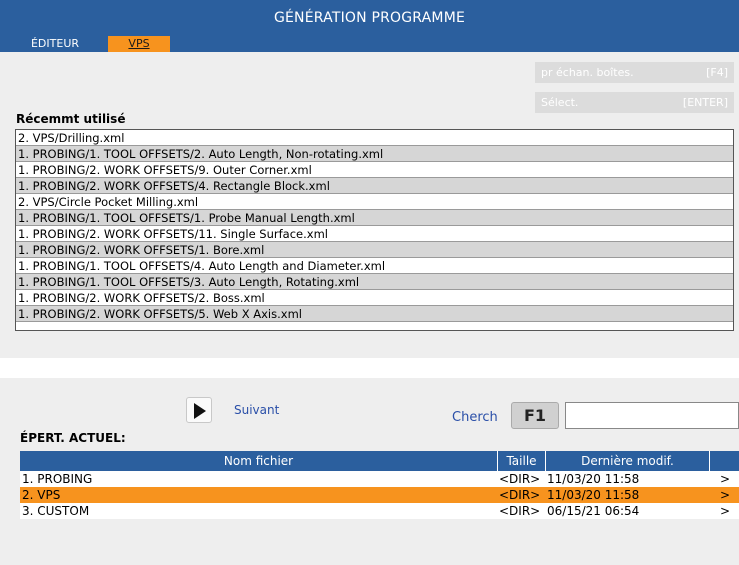 The height and width of the screenshot is (565, 739). I want to click on file-name-cell: 2. VPS, so click(41, 495).